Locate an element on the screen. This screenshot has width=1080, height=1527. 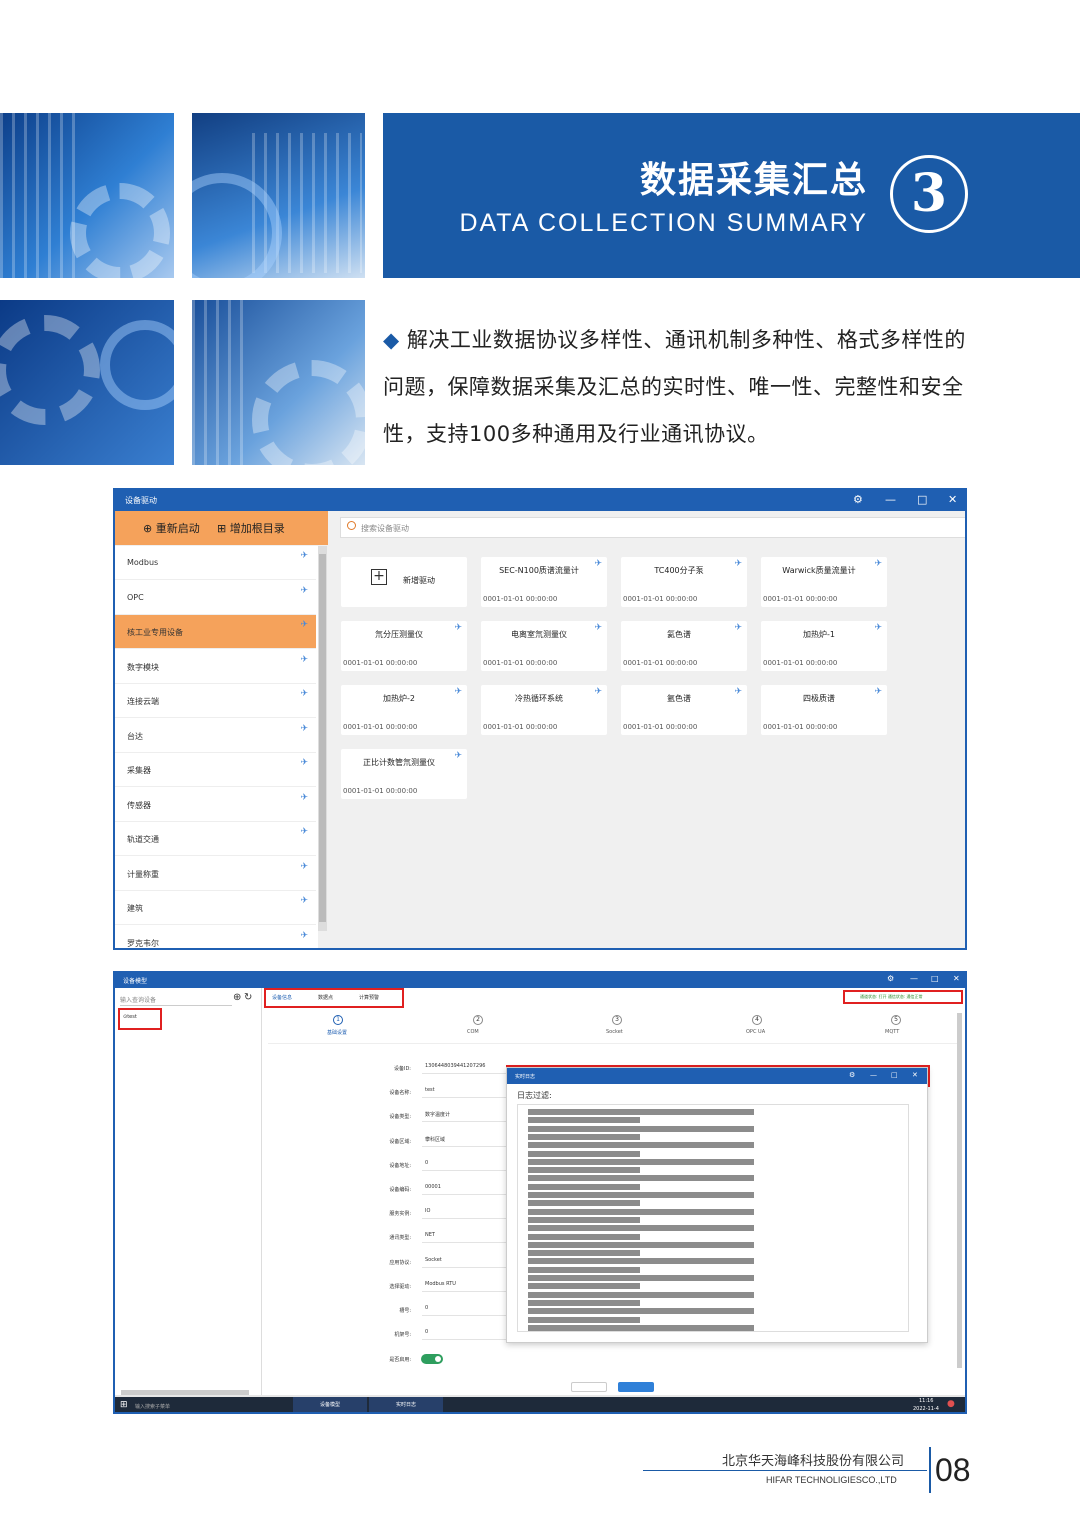
notification-icon: ● is located at coordinates (951, 1404).